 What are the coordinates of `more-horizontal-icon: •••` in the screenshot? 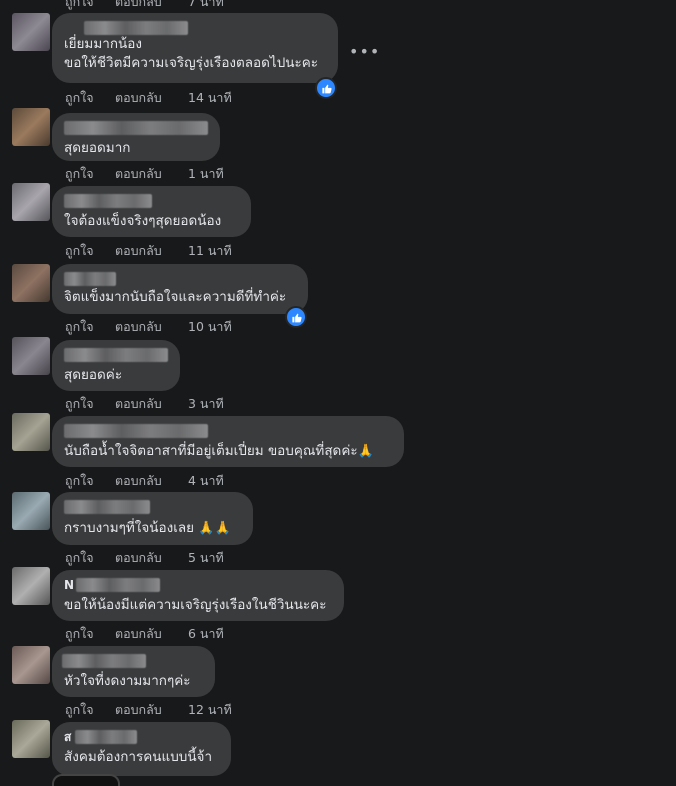 It's located at (364, 51).